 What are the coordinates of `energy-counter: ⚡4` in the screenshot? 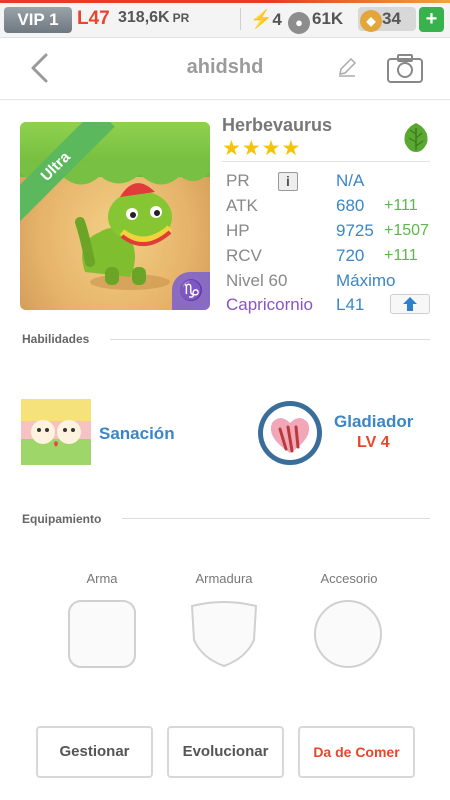 It's located at (266, 19).